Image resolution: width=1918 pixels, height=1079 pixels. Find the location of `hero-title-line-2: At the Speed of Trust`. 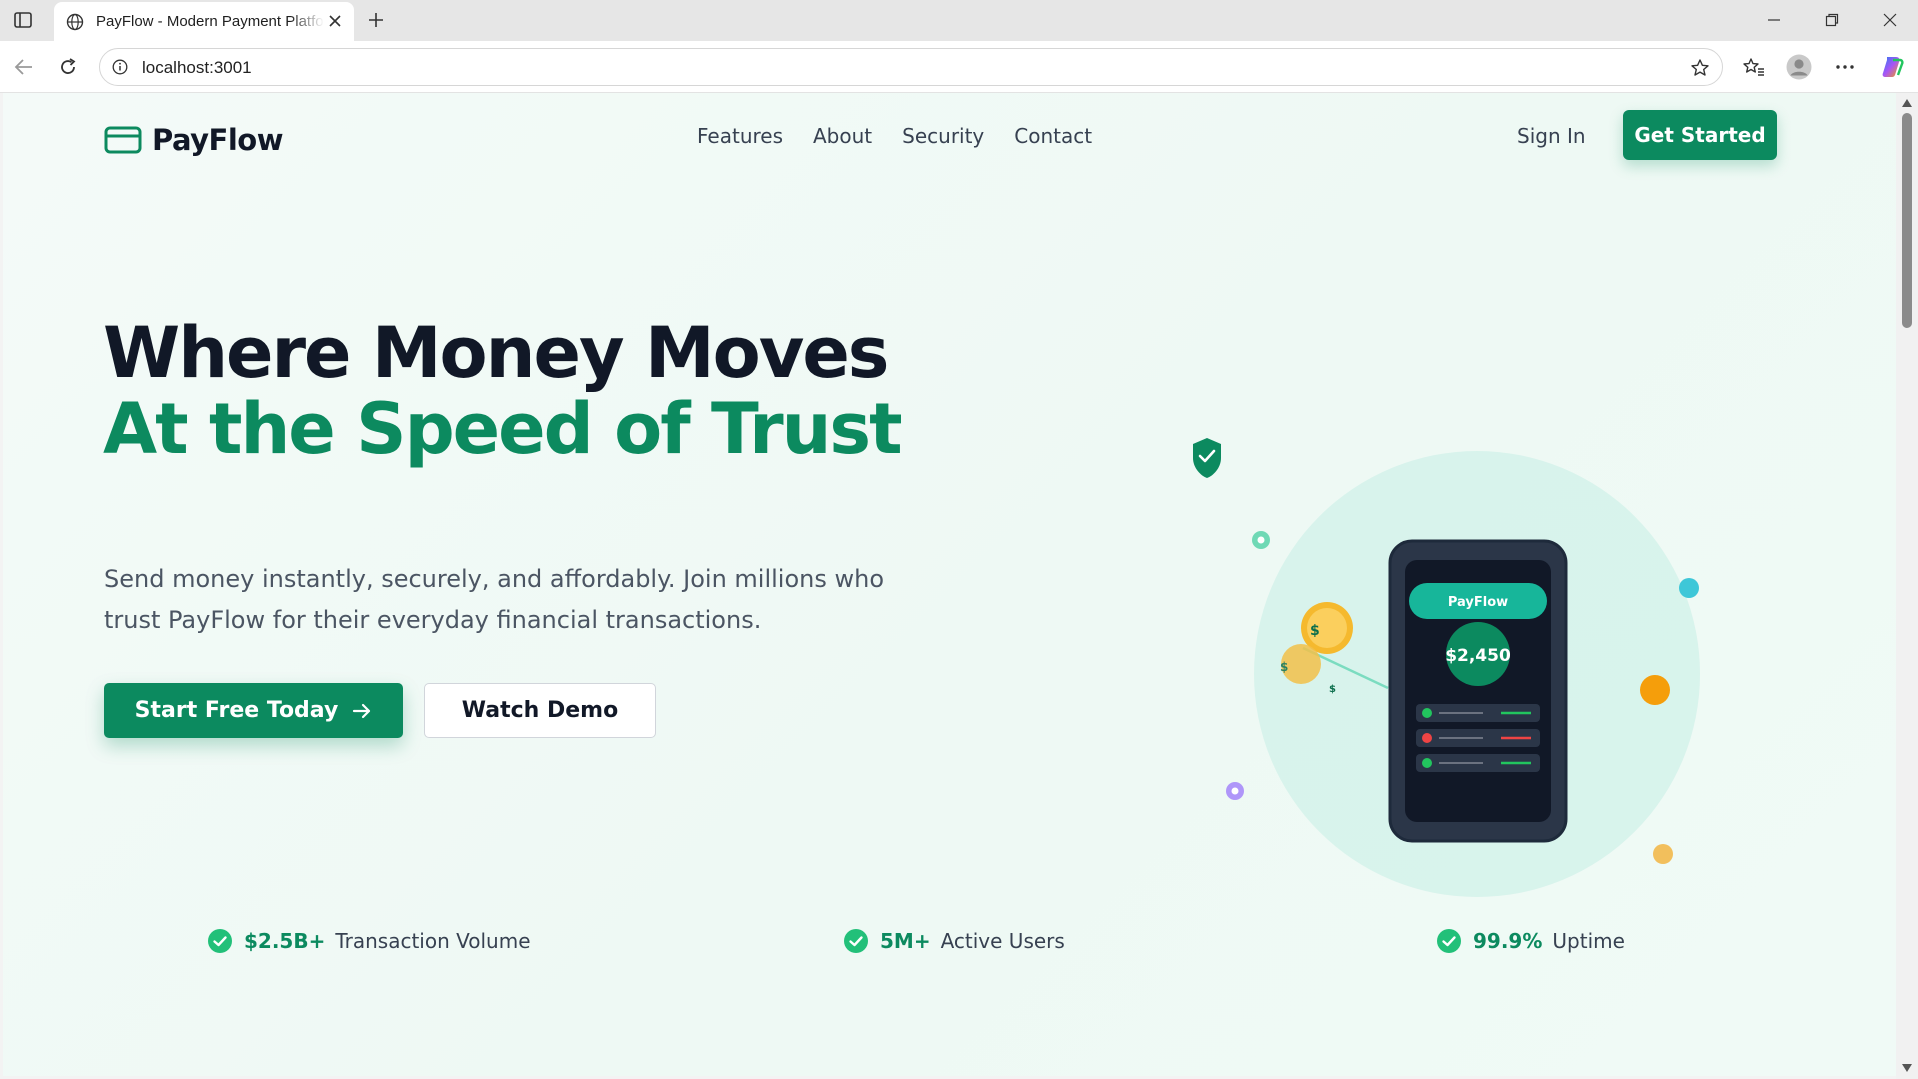

hero-title-line-2: At the Speed of Trust is located at coordinates (503, 429).